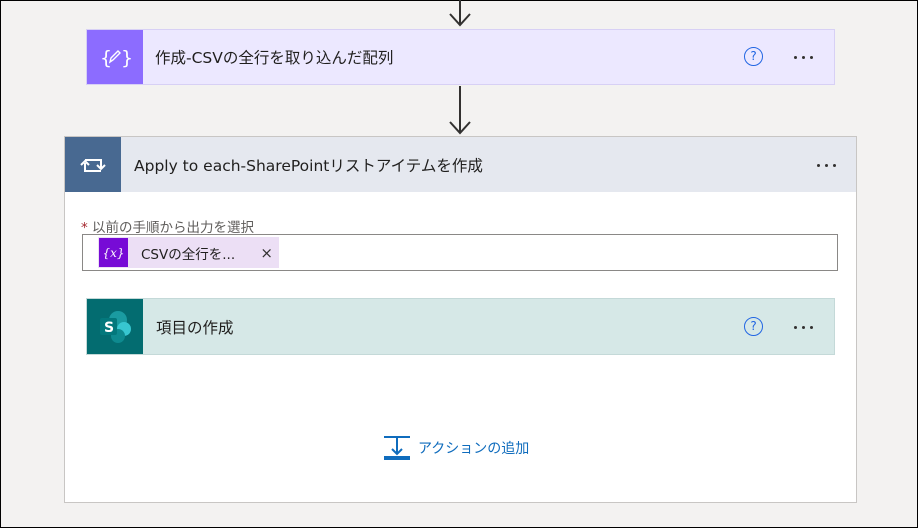 The width and height of the screenshot is (918, 528). I want to click on connector-arrow-top, so click(460, 13).